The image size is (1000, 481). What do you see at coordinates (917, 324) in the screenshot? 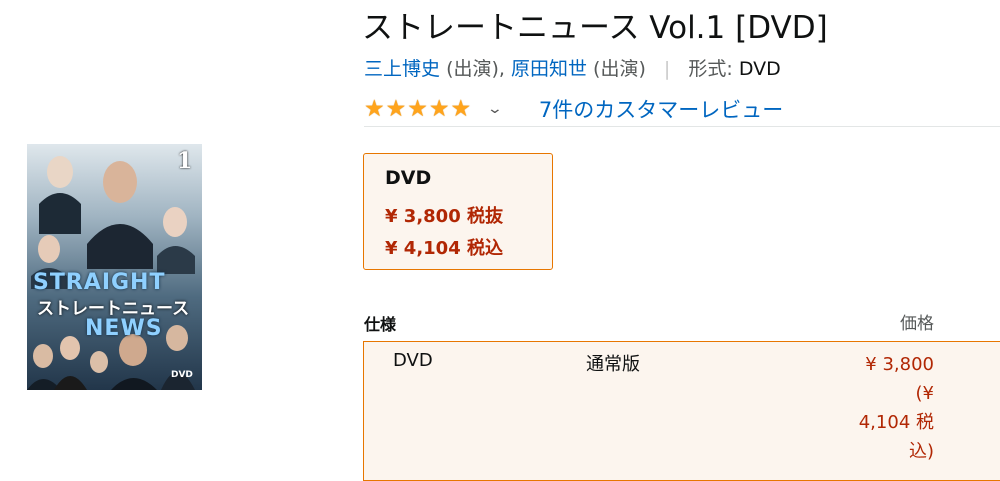
I see `table-header-price: 価格` at bounding box center [917, 324].